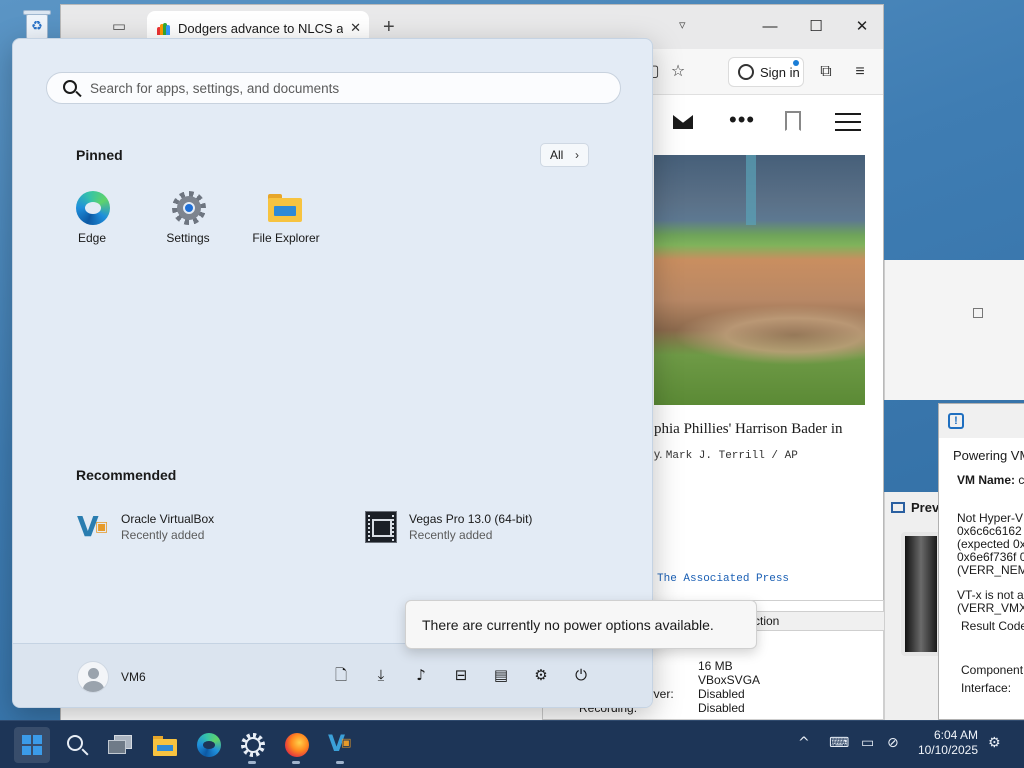  Describe the element at coordinates (512, 744) in the screenshot. I see `taskbar: V ▣ ^ ⌨ ▭ ⊘ 6:04 AM 10/10/2025 ⚙` at that location.